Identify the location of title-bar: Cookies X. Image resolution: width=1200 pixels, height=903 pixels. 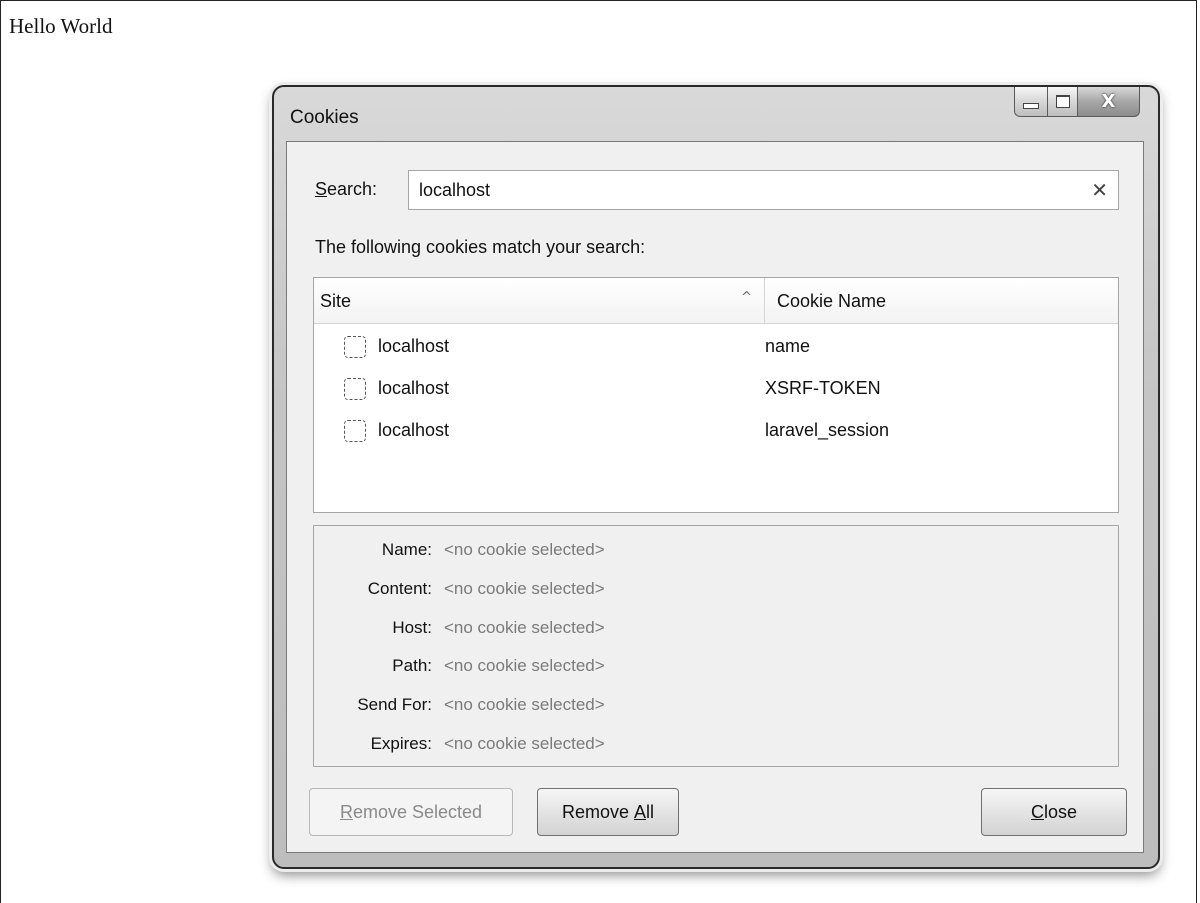
(716, 113).